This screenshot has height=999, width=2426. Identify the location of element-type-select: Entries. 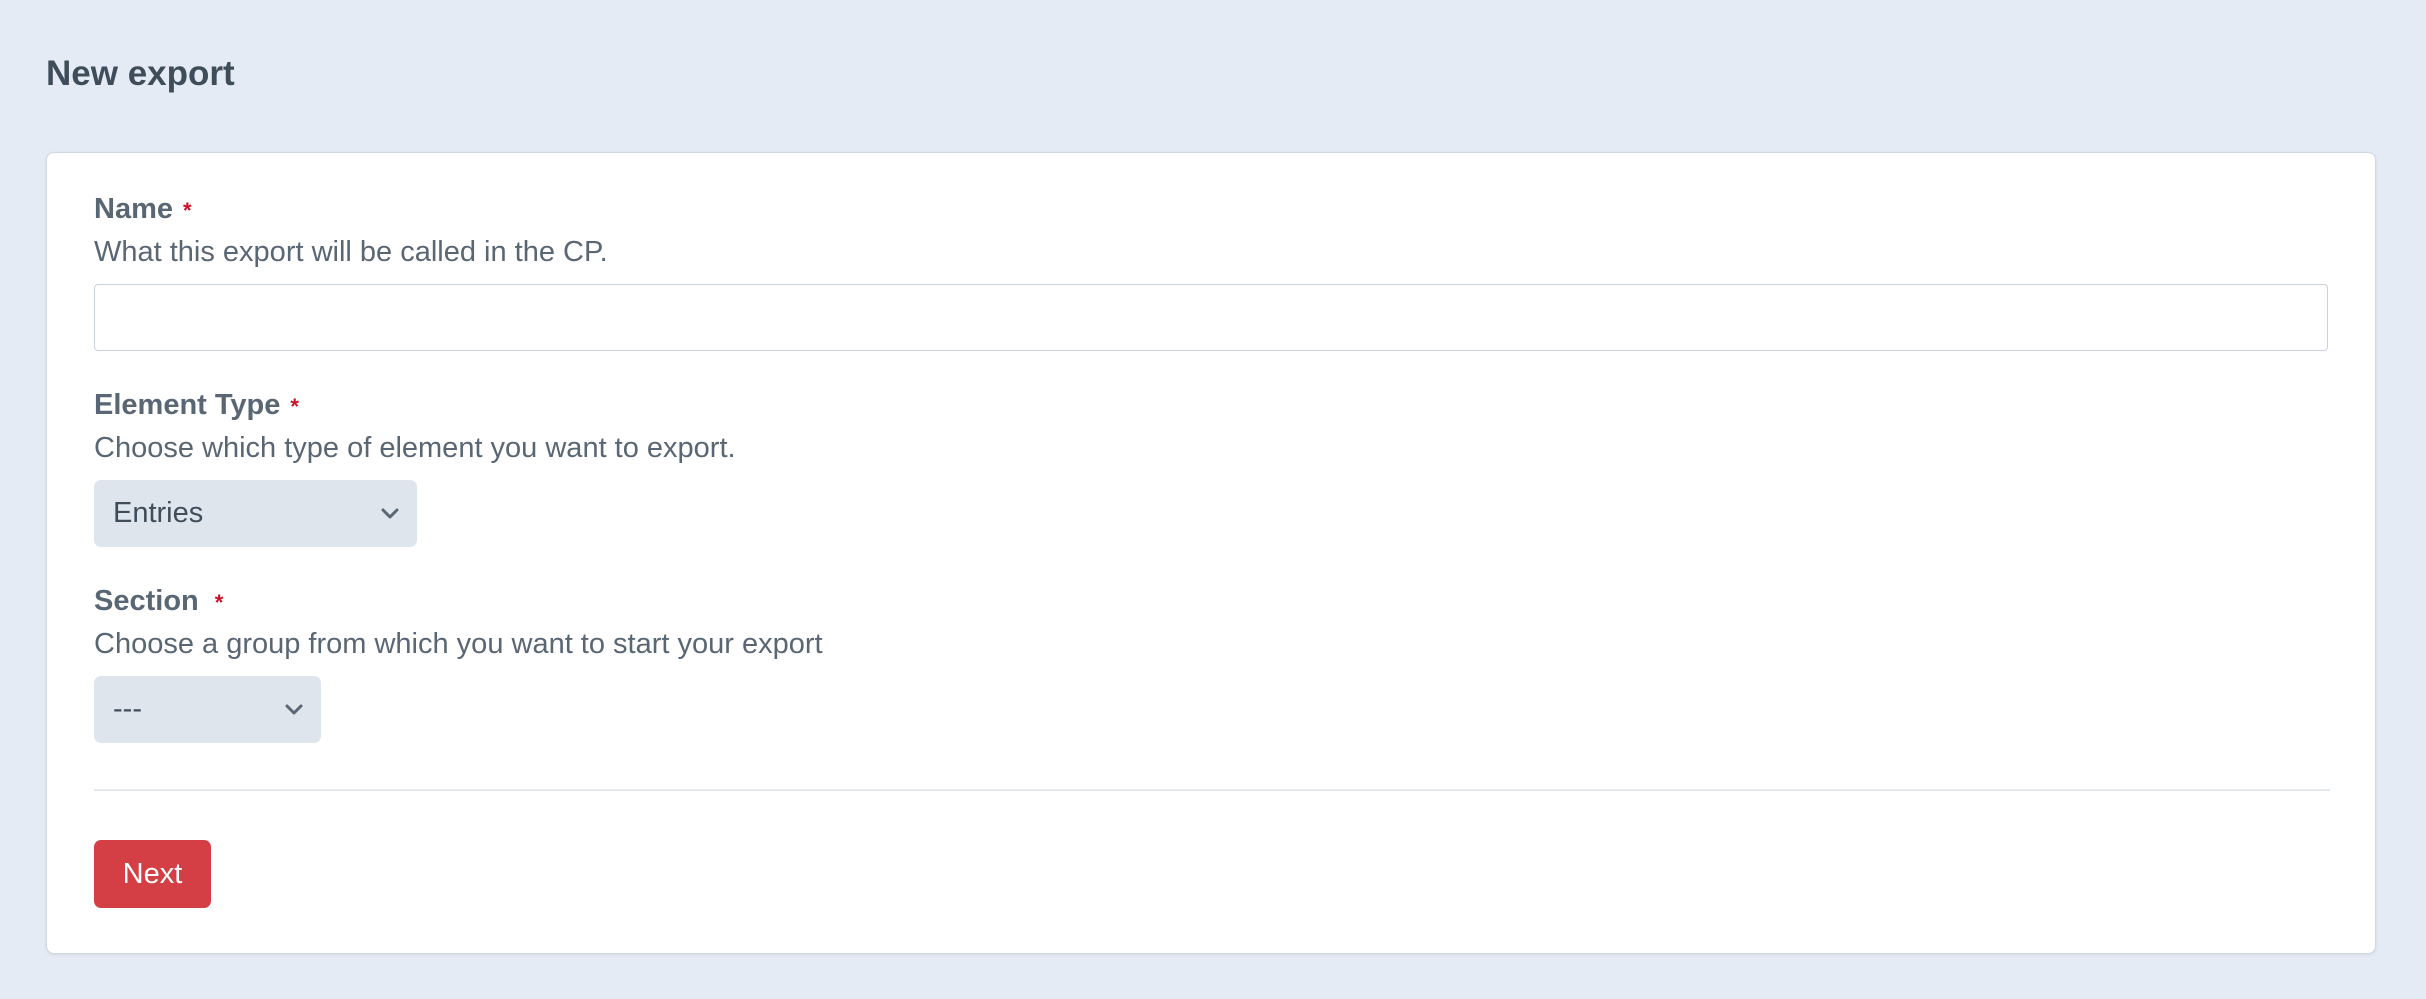
(255, 513).